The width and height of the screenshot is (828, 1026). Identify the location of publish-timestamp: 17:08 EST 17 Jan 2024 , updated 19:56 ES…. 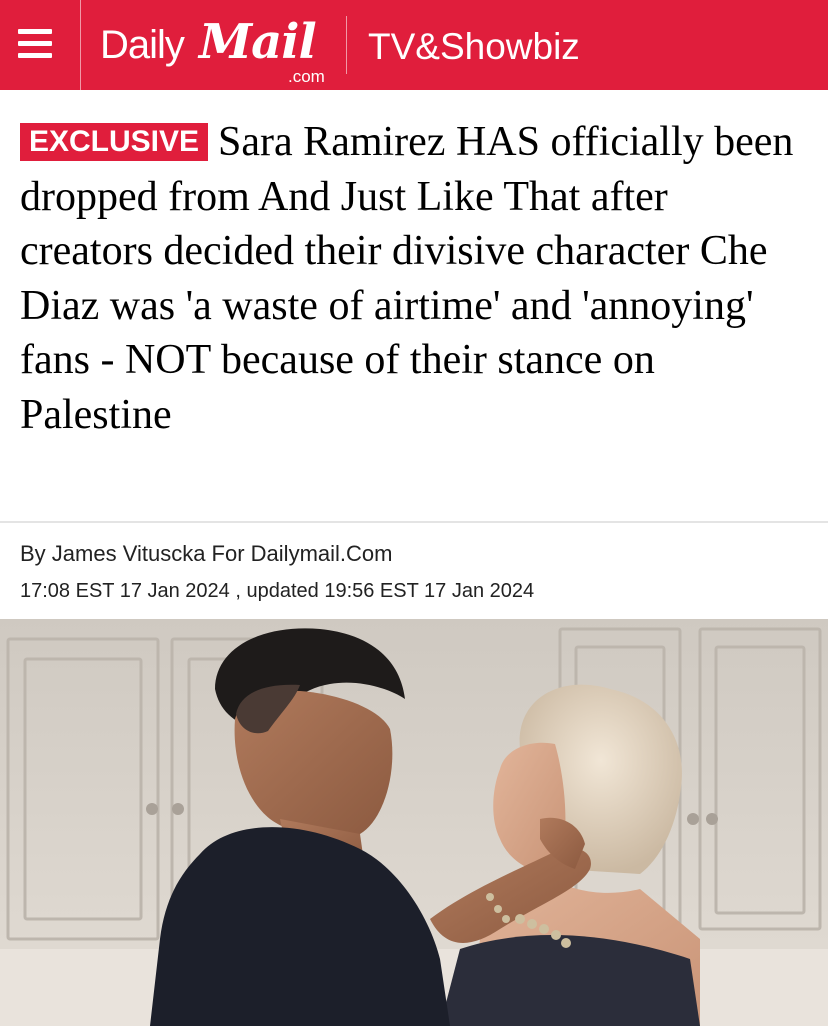
(277, 591).